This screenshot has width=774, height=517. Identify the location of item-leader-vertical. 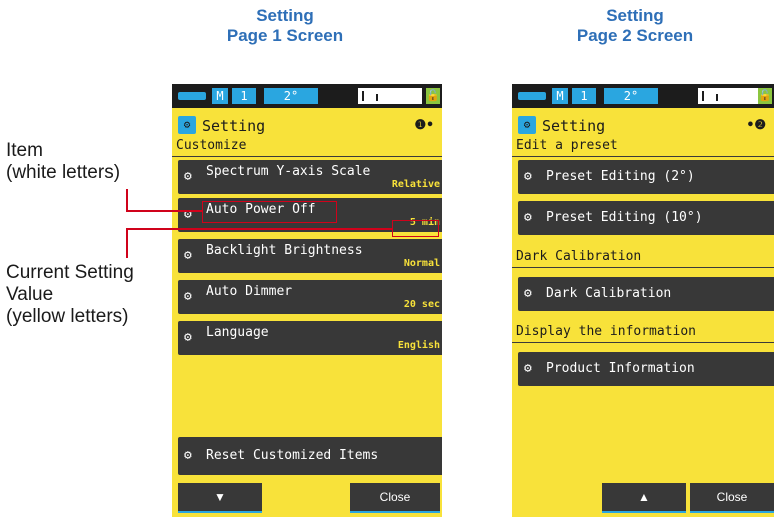
(127, 200).